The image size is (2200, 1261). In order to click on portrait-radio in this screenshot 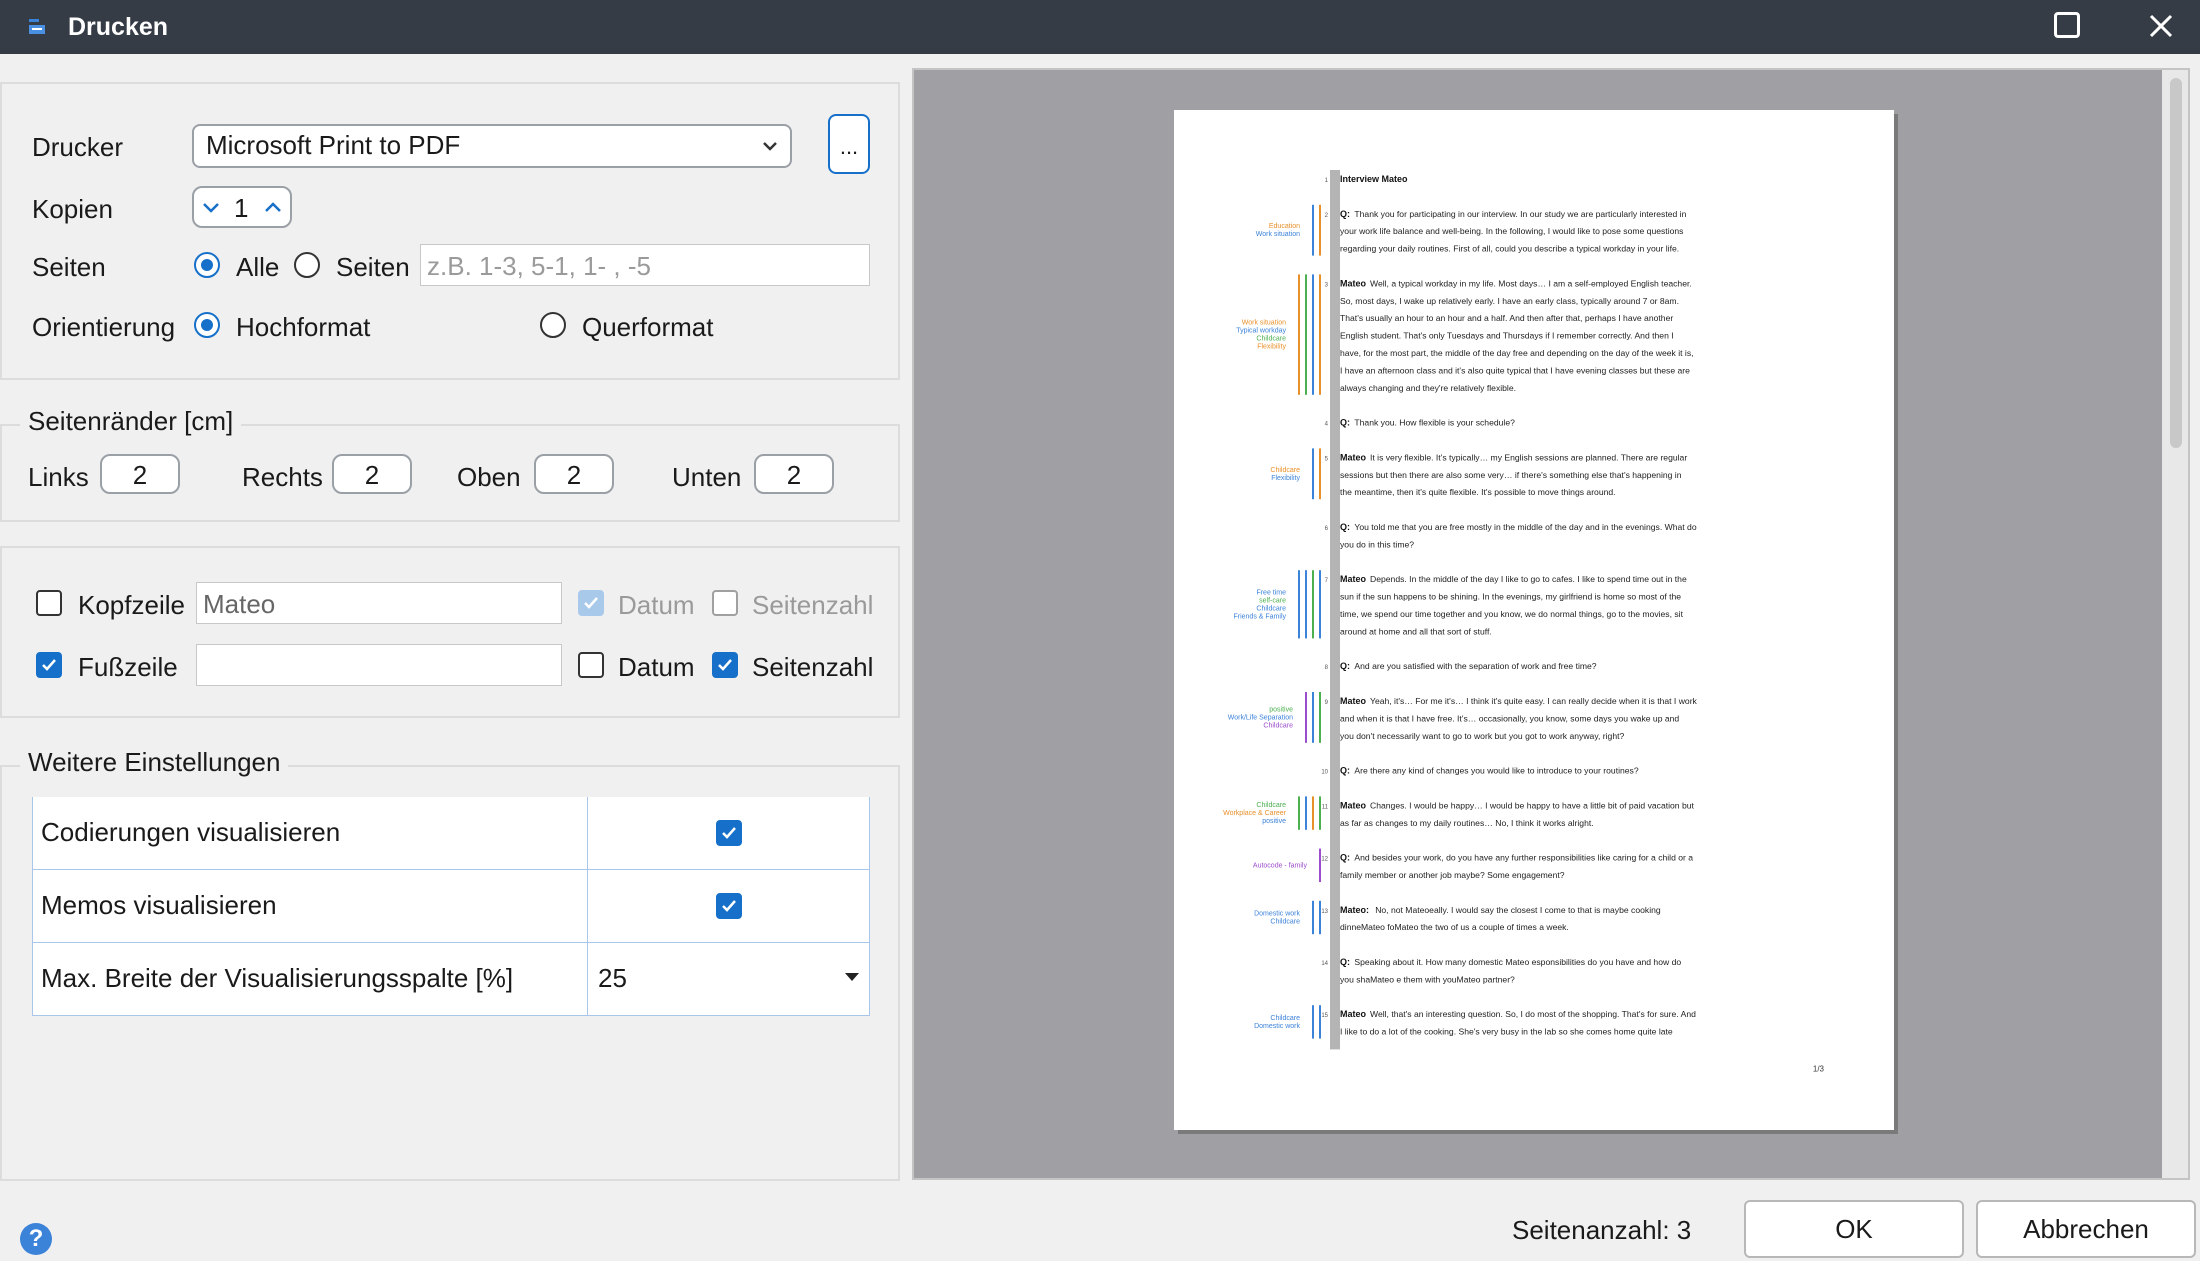, I will do `click(207, 325)`.